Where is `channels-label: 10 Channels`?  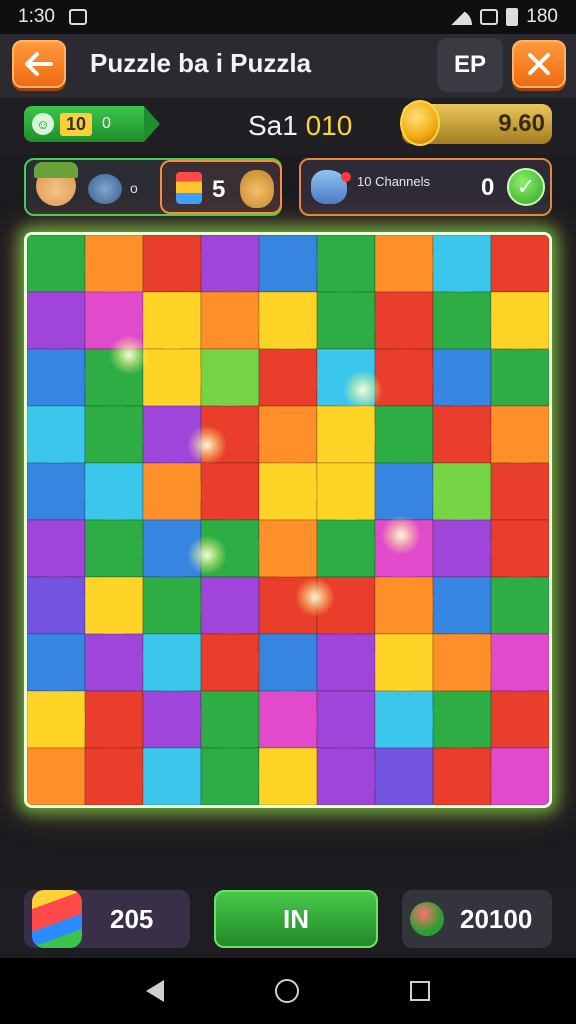 channels-label: 10 Channels is located at coordinates (393, 181).